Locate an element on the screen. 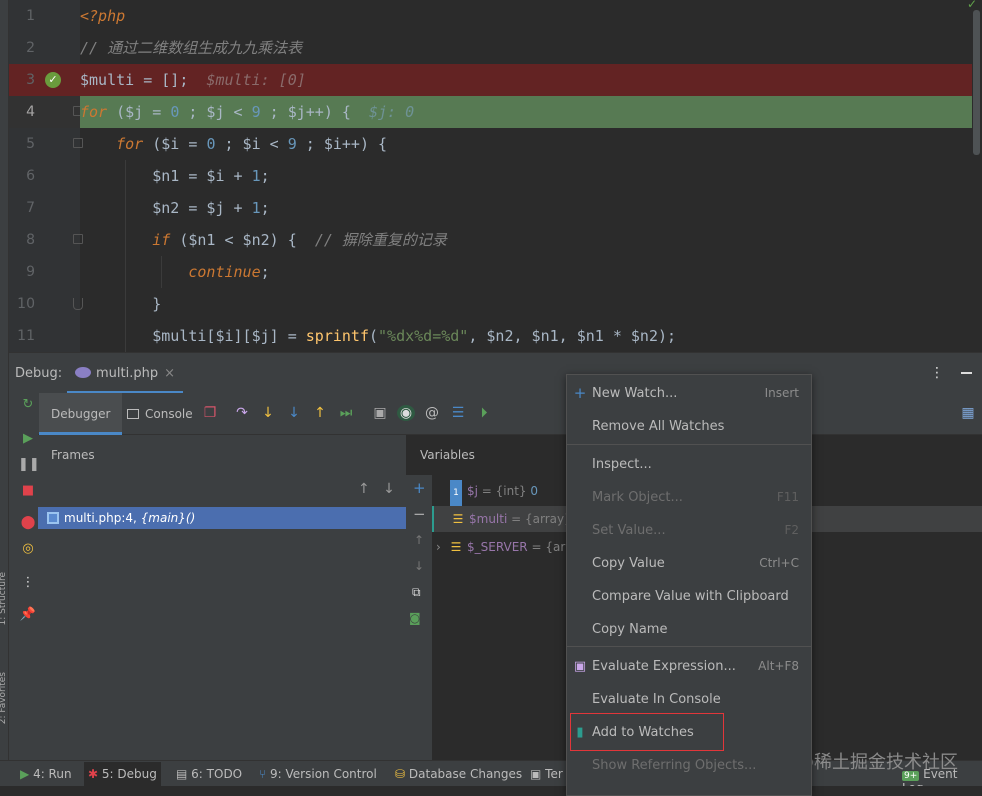 The image size is (982, 796). expand-chevron-icon: › is located at coordinates (440, 547).